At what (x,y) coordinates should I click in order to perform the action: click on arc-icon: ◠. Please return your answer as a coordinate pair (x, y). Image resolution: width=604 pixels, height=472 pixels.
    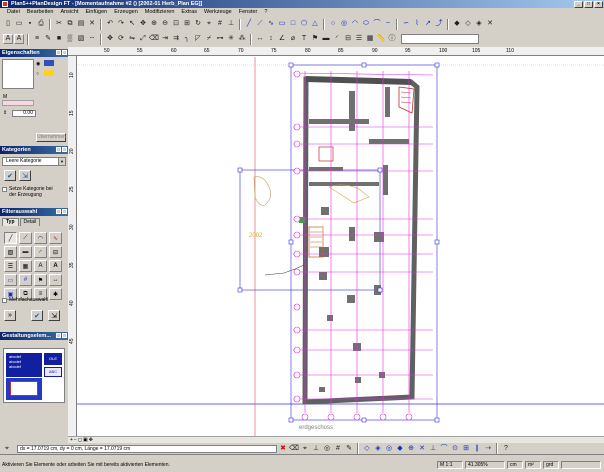
    Looking at the image, I should click on (355, 24).